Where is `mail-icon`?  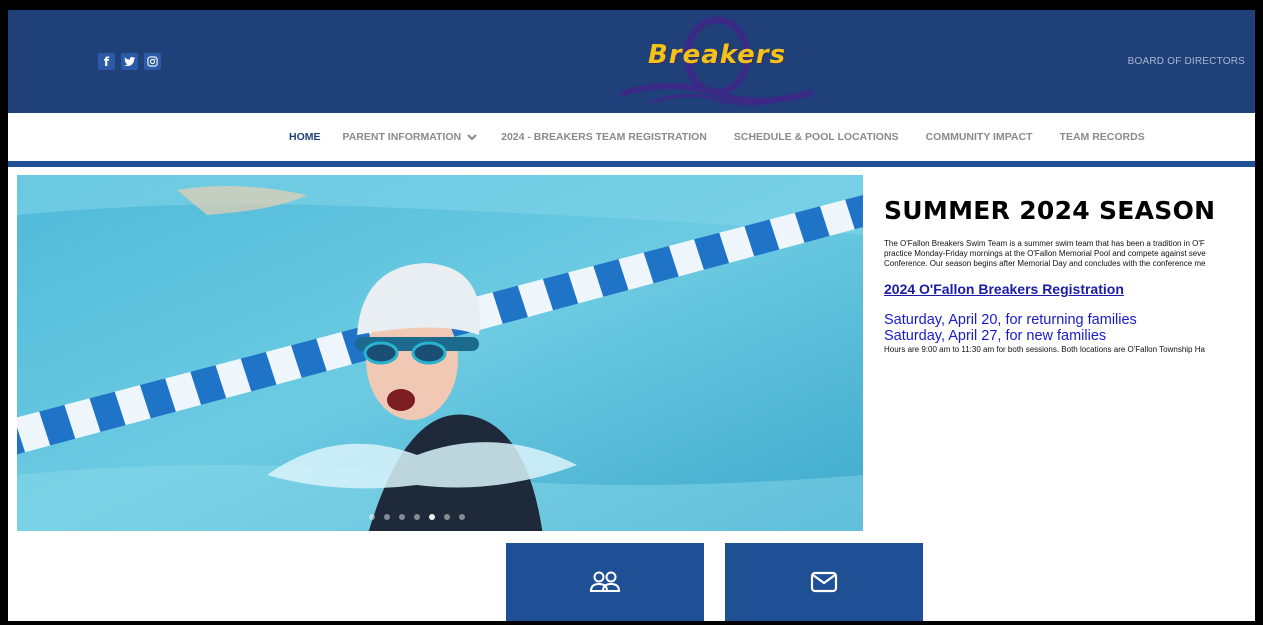
mail-icon is located at coordinates (824, 582).